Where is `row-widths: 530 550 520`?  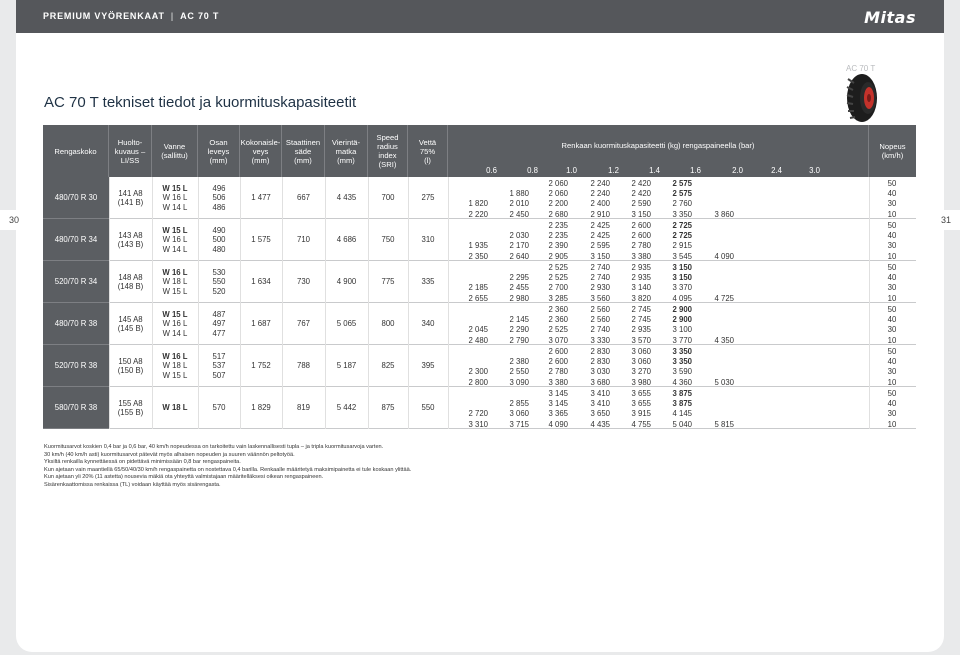
row-widths: 530 550 520 is located at coordinates (219, 282).